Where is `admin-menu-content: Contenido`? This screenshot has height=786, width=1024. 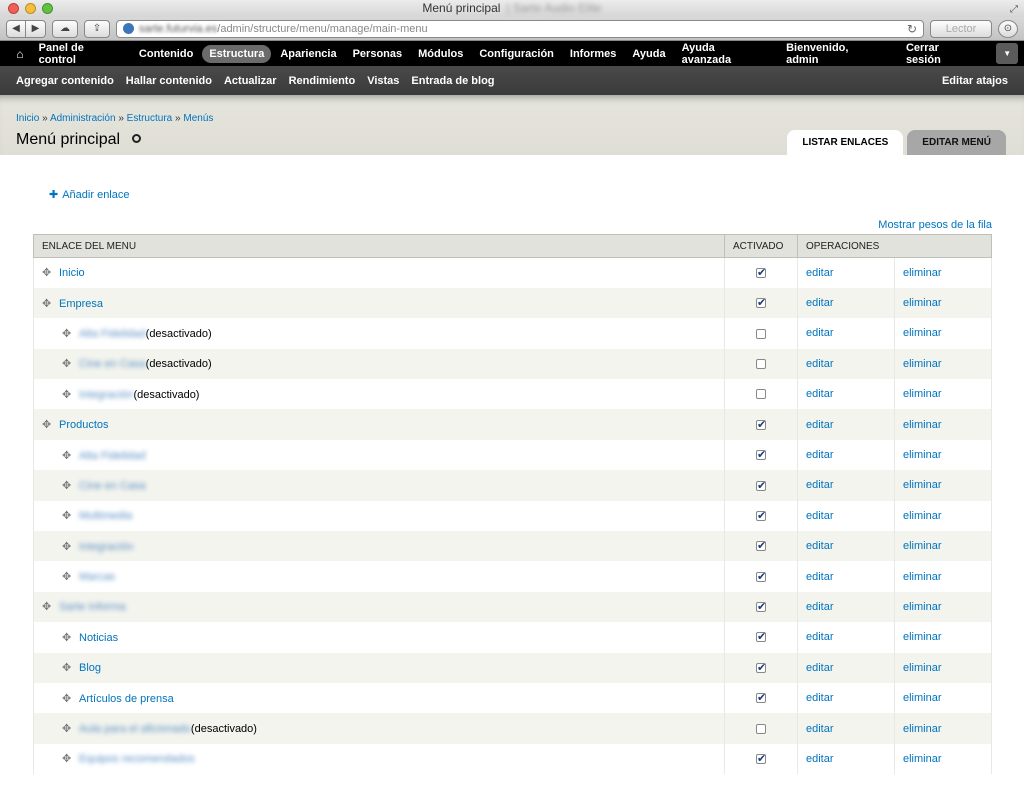 admin-menu-content: Contenido is located at coordinates (166, 54).